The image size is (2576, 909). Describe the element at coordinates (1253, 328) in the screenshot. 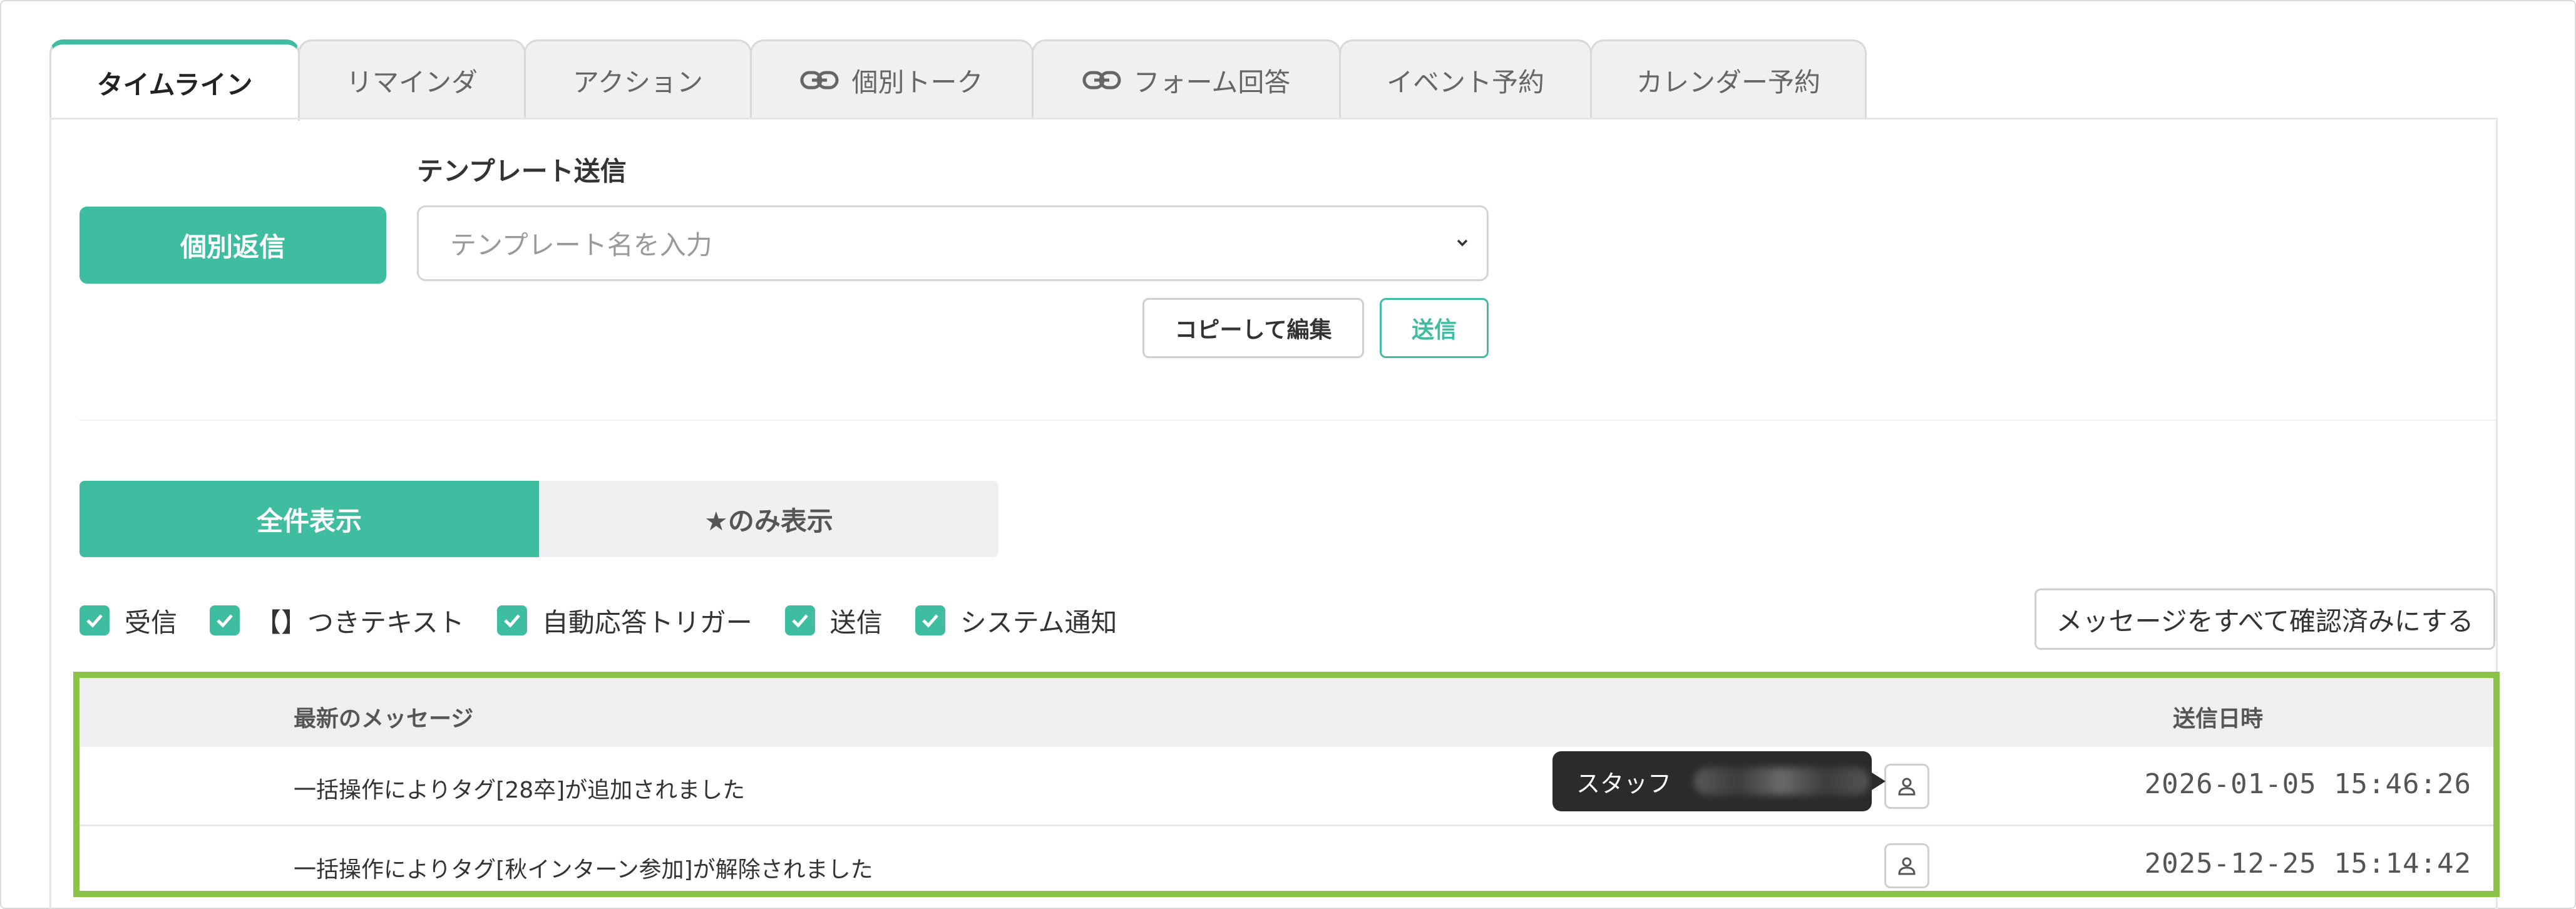

I see `copy-and-edit-button: コピーして編集` at that location.